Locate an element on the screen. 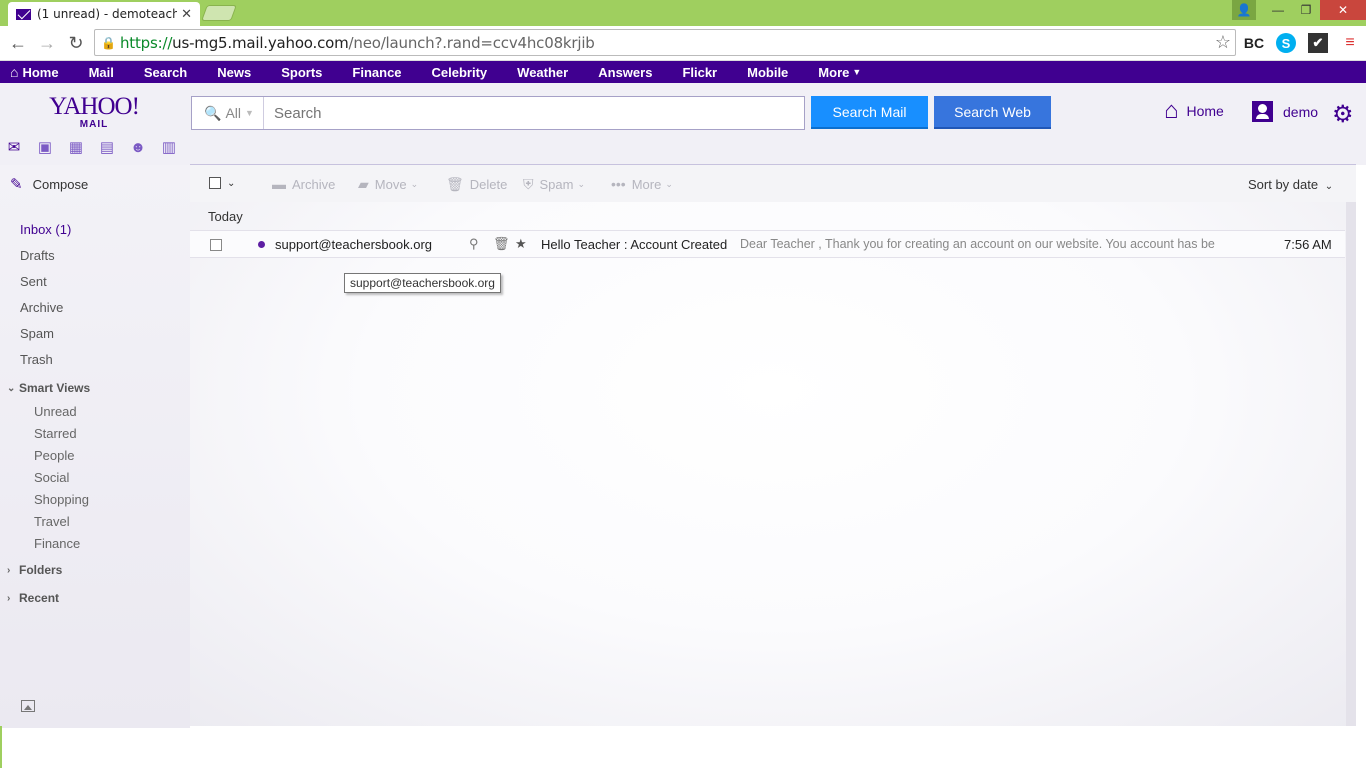 This screenshot has height=768, width=1366. folder-archive: Archive is located at coordinates (41, 307).